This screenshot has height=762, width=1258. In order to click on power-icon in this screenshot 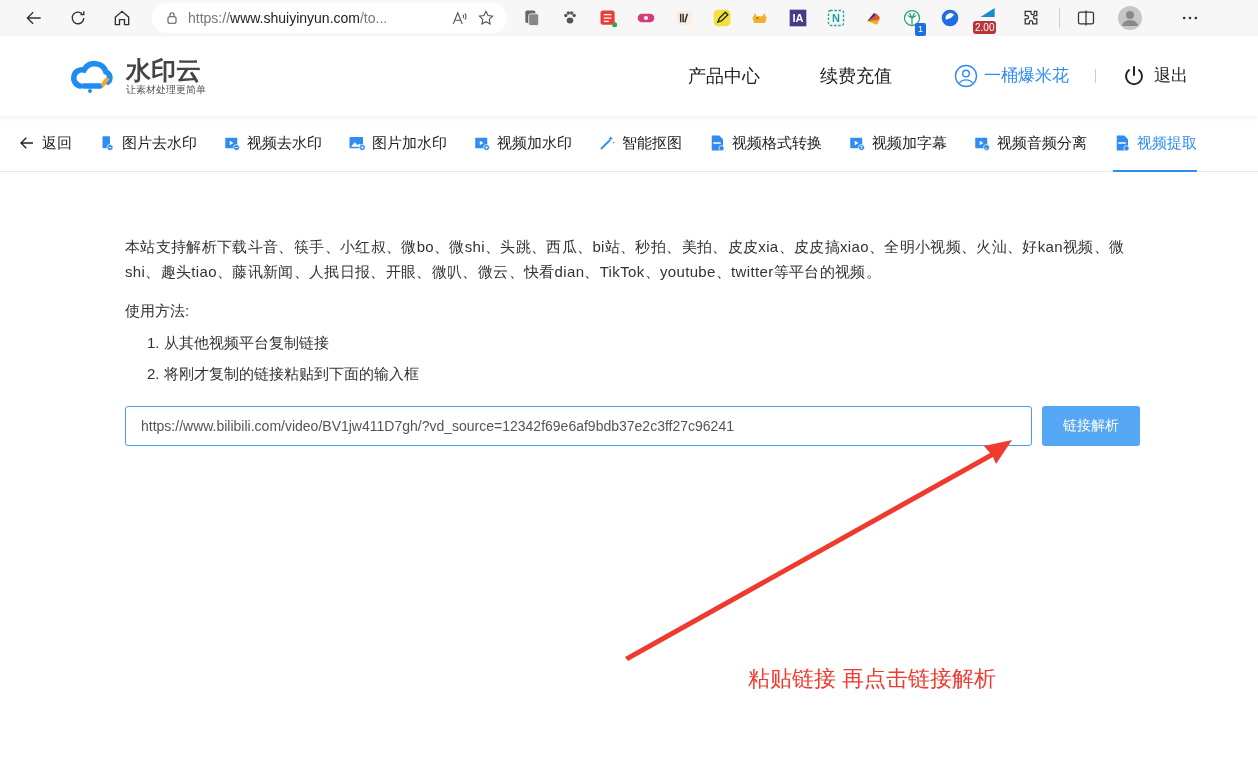, I will do `click(1134, 76)`.